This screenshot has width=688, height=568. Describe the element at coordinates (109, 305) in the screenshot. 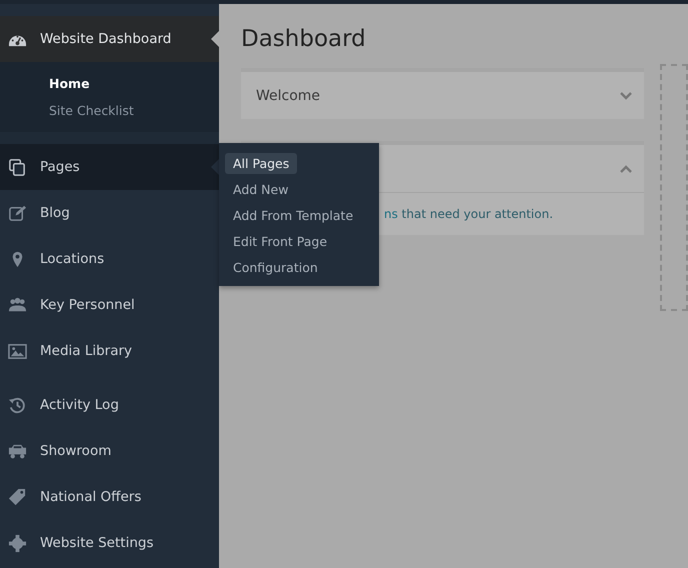

I see `sidebar-item: Key Personnel` at that location.